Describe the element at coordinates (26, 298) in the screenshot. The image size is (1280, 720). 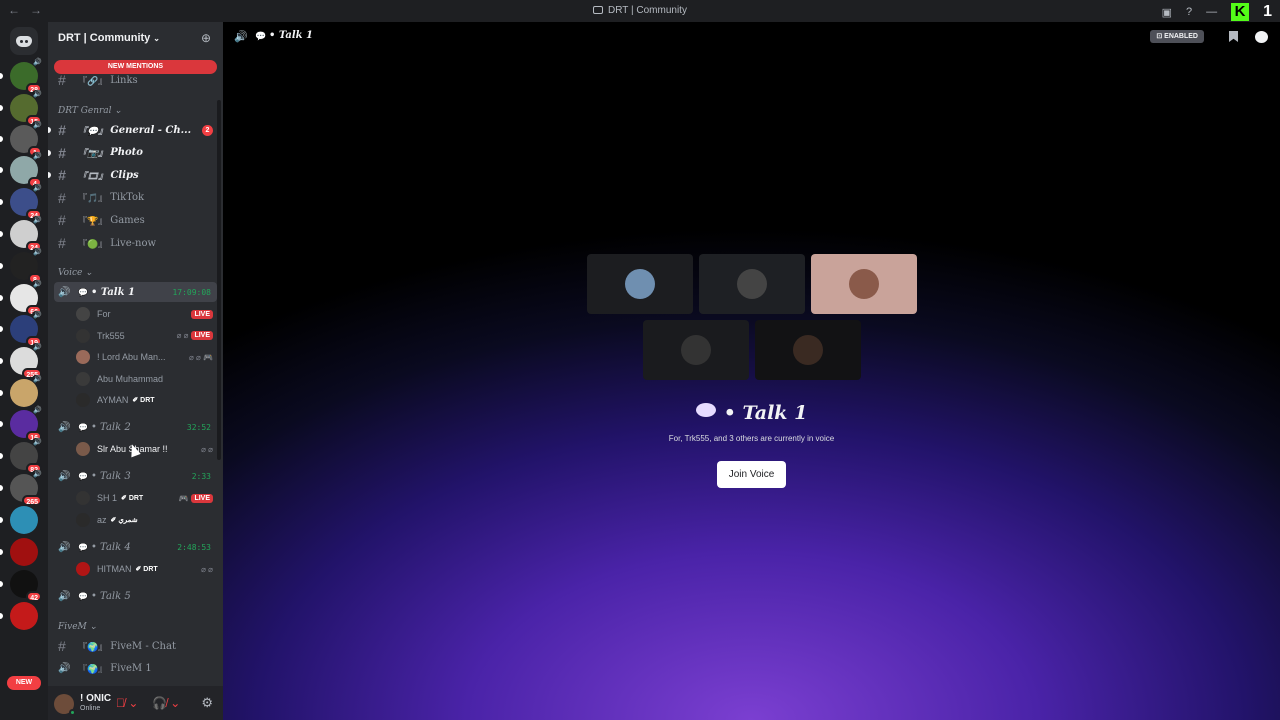
I see `server-icon: 66🔊` at that location.